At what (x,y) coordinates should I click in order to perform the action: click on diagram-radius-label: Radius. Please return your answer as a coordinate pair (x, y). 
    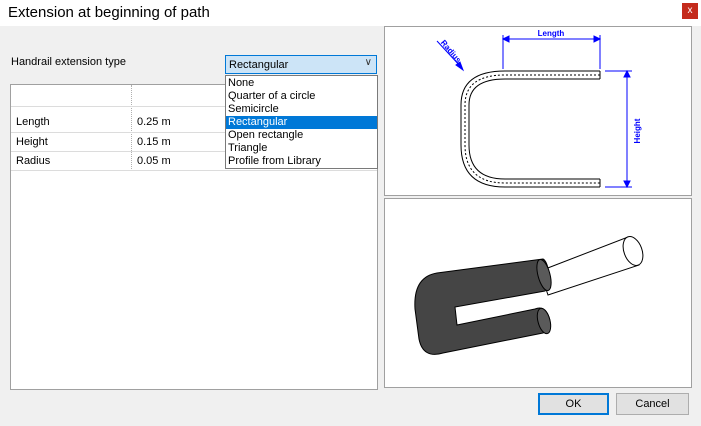
    Looking at the image, I should click on (451, 51).